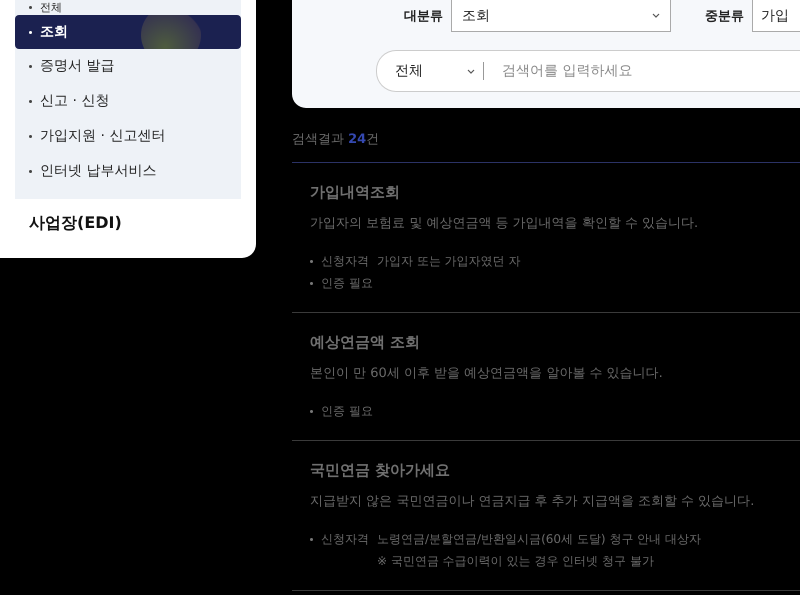 This screenshot has width=800, height=595. What do you see at coordinates (533, 501) in the screenshot?
I see `result-description: 지급받지 않은 국민연금이나 연금지급 후 추가 지급액을 조회할 수 있습니다.` at bounding box center [533, 501].